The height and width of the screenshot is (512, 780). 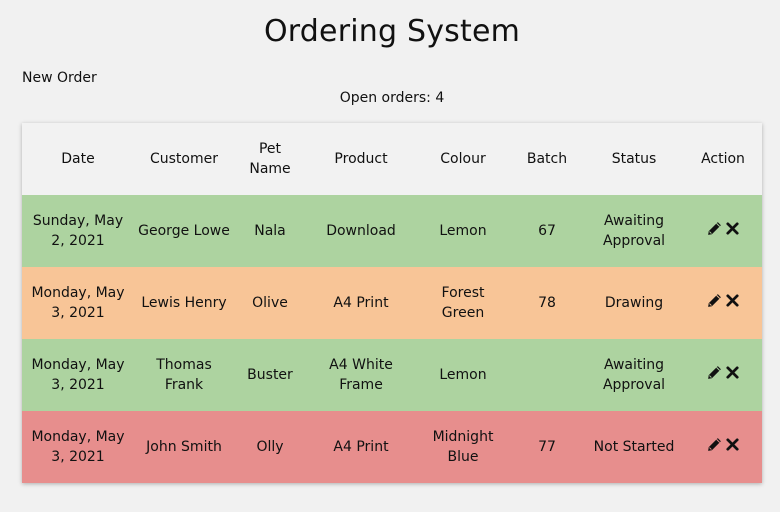 I want to click on cell-batch: 78, so click(x=547, y=303).